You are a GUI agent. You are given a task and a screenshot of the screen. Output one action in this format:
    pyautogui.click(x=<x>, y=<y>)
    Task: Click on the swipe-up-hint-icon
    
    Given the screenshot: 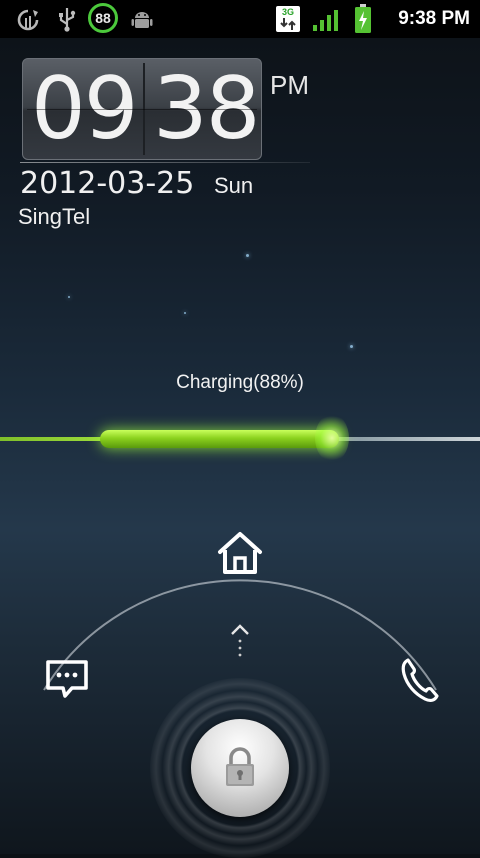 What is the action you would take?
    pyautogui.click(x=240, y=640)
    